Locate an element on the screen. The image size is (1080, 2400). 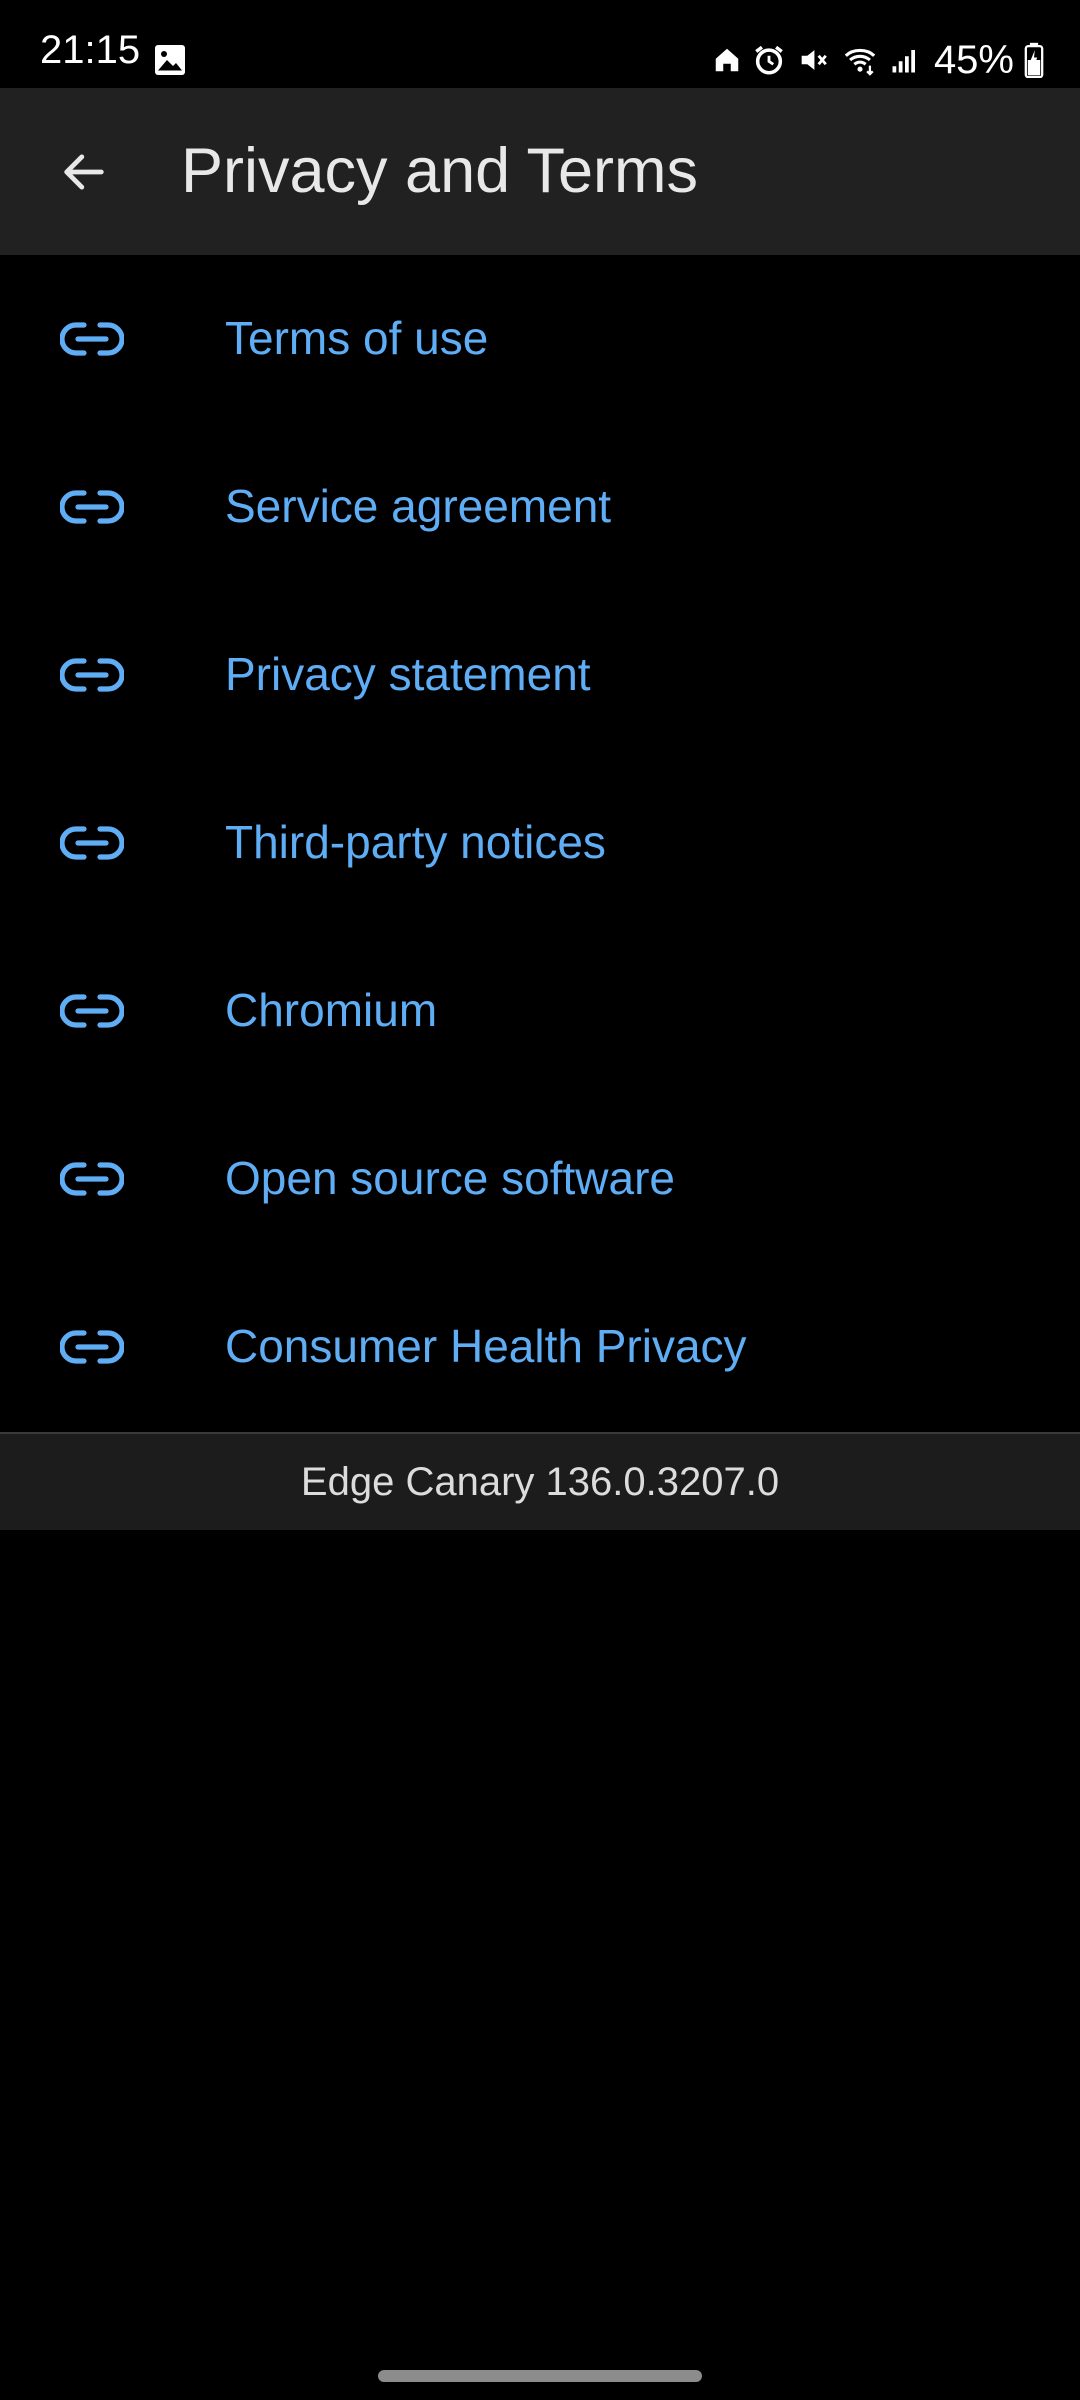
status-icons: 45% is located at coordinates (878, 60).